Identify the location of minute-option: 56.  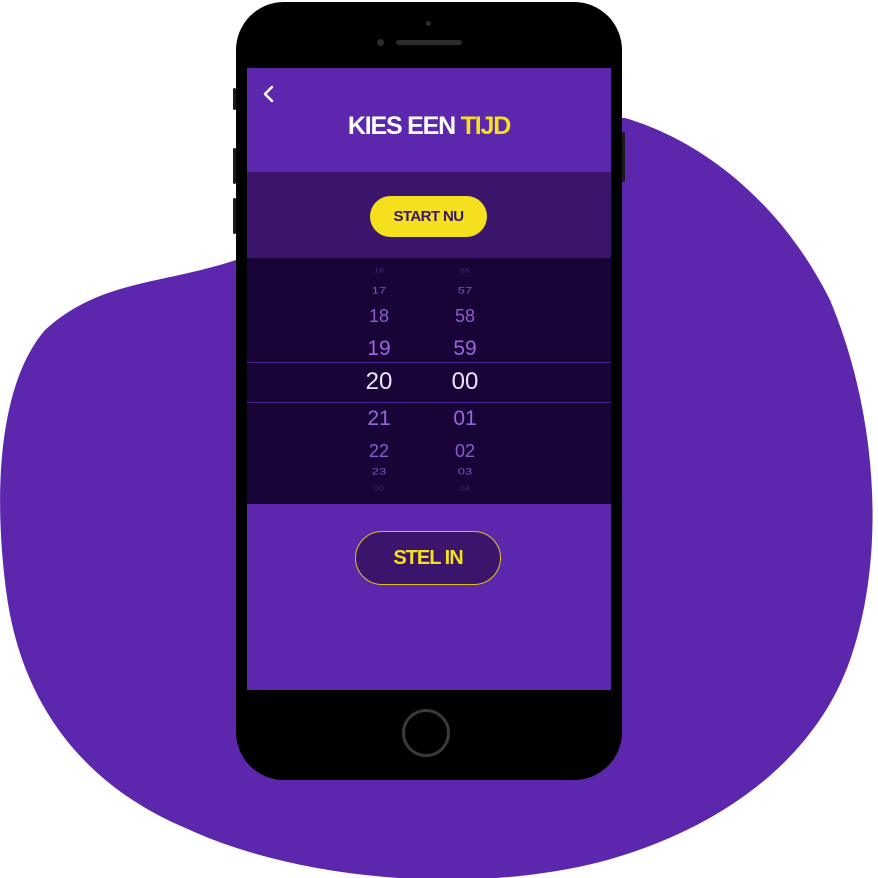
(465, 270).